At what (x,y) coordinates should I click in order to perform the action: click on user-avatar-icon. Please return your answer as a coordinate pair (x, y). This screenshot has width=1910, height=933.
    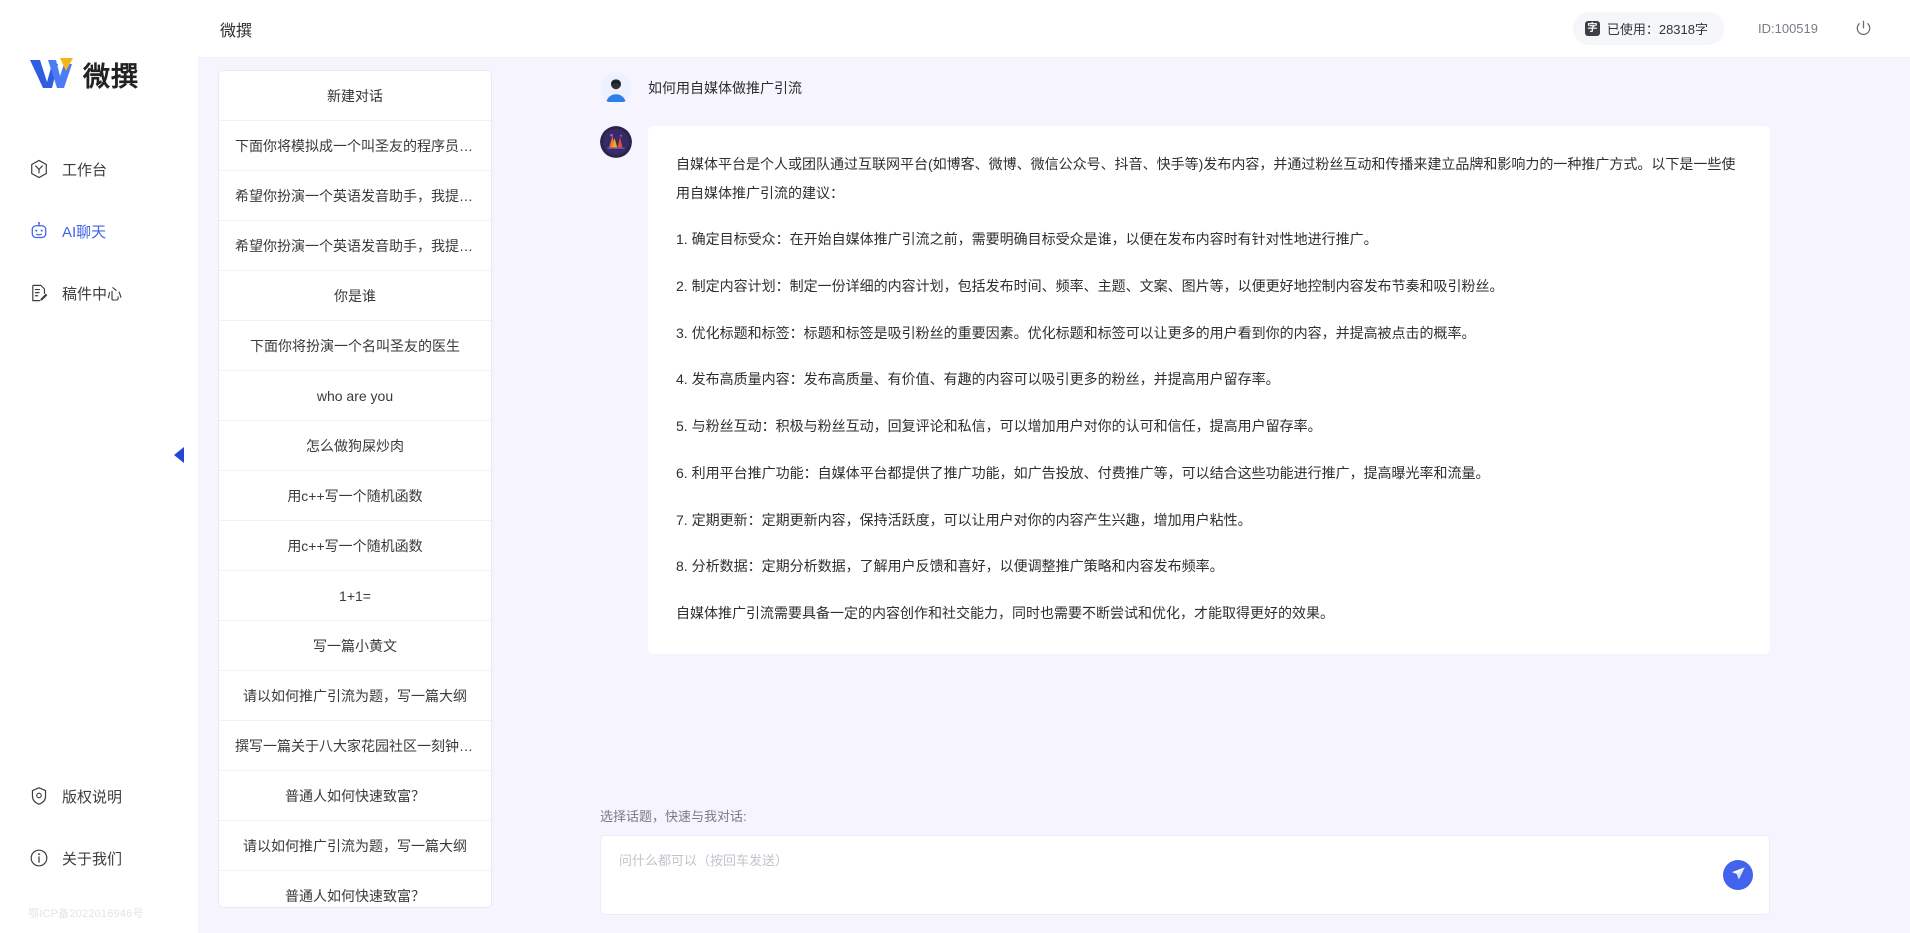
    Looking at the image, I should click on (616, 88).